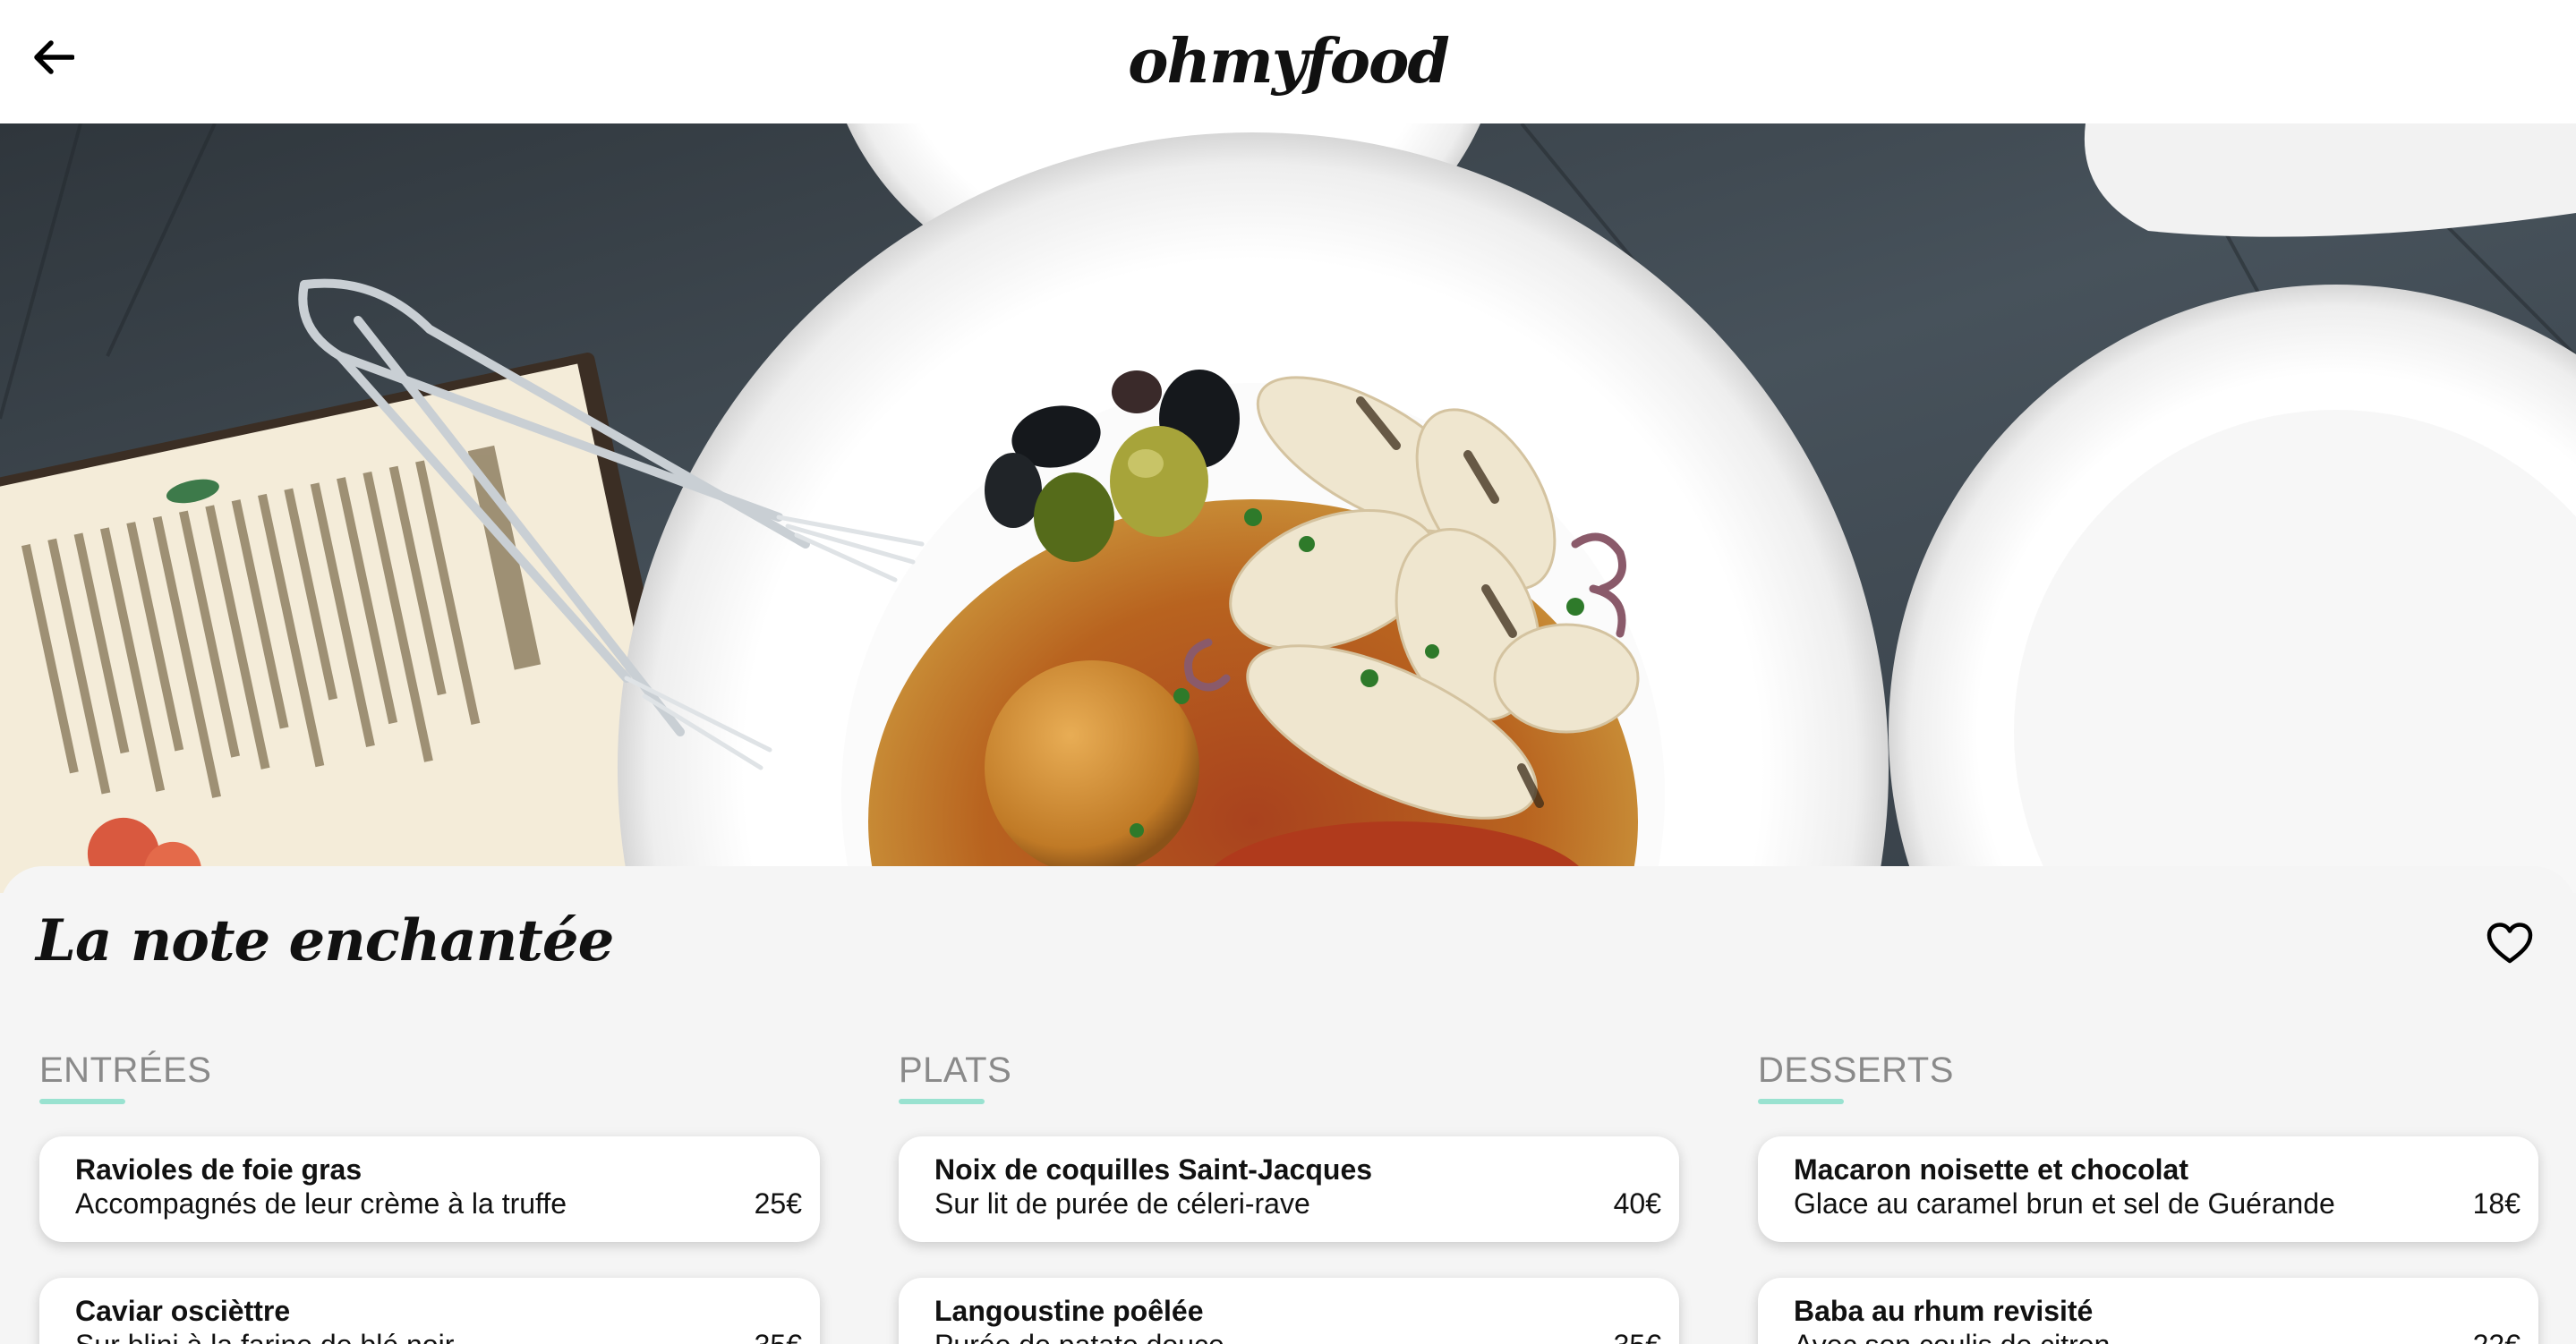  I want to click on dish-name: Noix de coquilles Saint-Jacques, so click(1153, 1169).